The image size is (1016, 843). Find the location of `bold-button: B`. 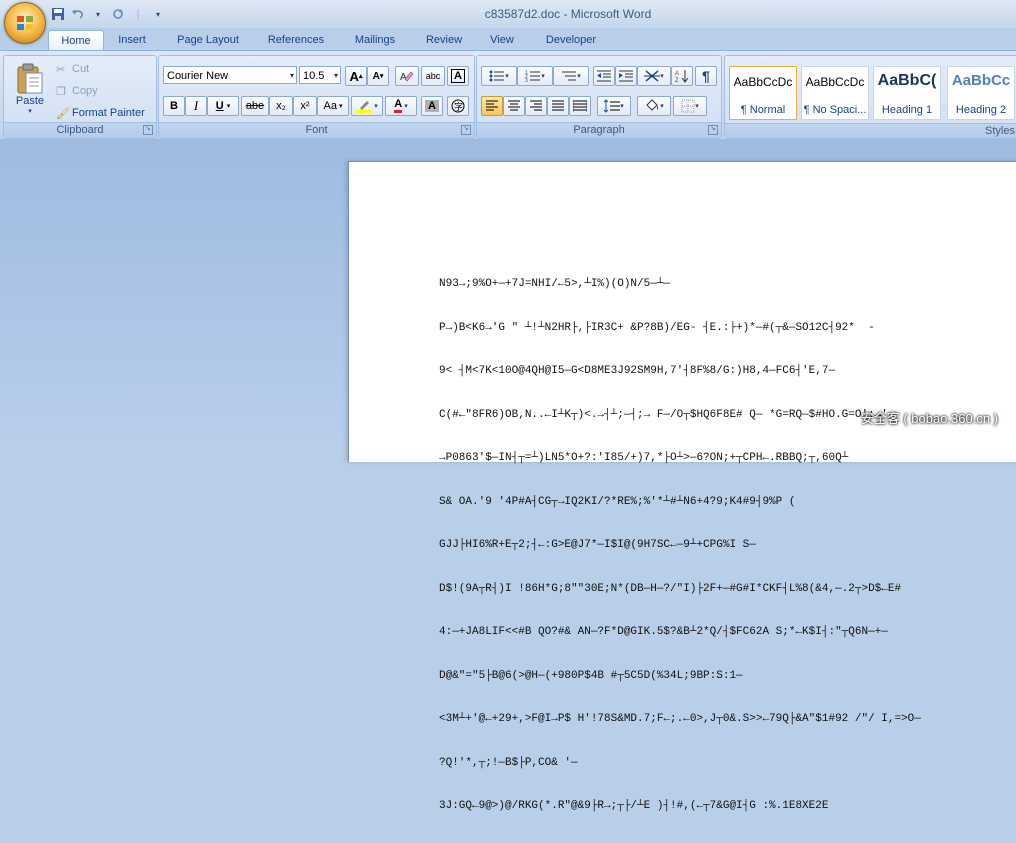

bold-button: B is located at coordinates (174, 106).